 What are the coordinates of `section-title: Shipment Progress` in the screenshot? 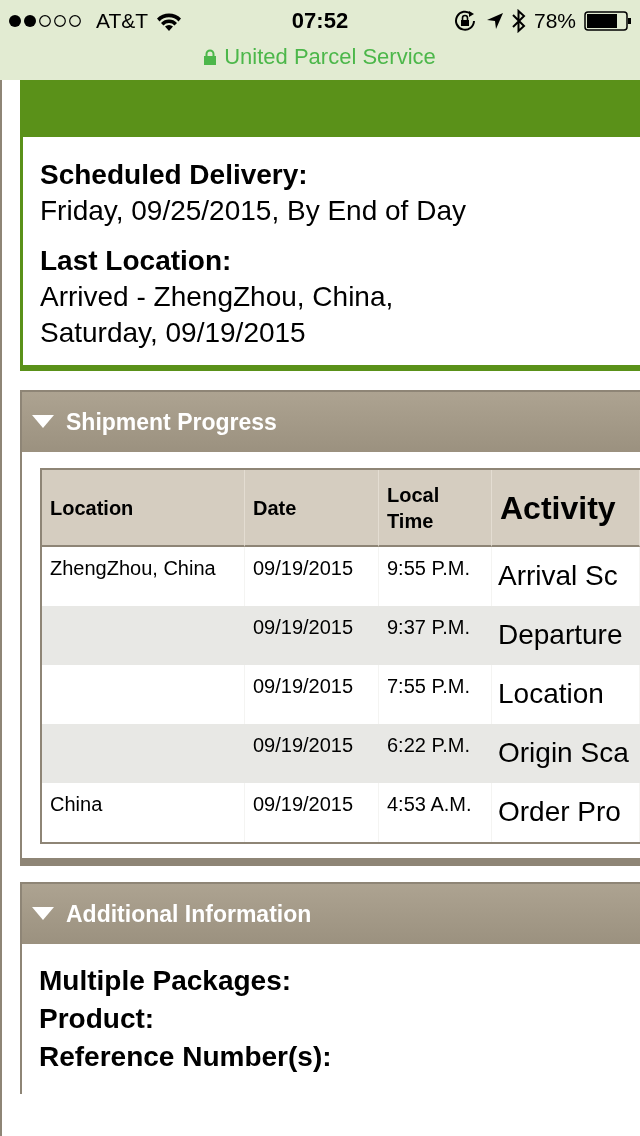 It's located at (171, 422).